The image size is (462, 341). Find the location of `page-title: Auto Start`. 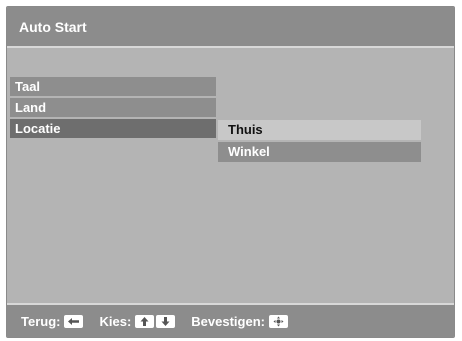

page-title: Auto Start is located at coordinates (53, 27).